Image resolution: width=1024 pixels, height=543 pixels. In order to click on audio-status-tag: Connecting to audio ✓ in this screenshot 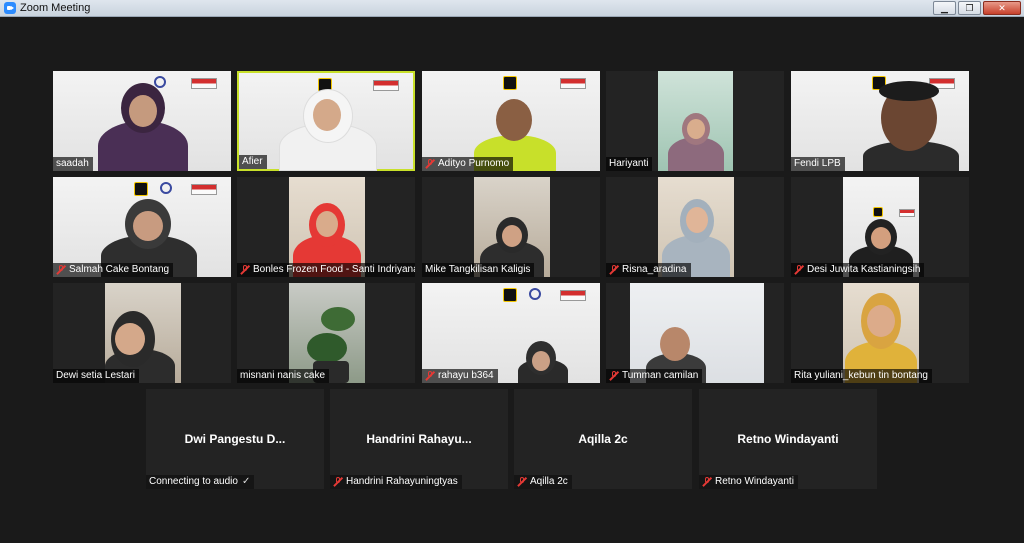, I will do `click(200, 482)`.